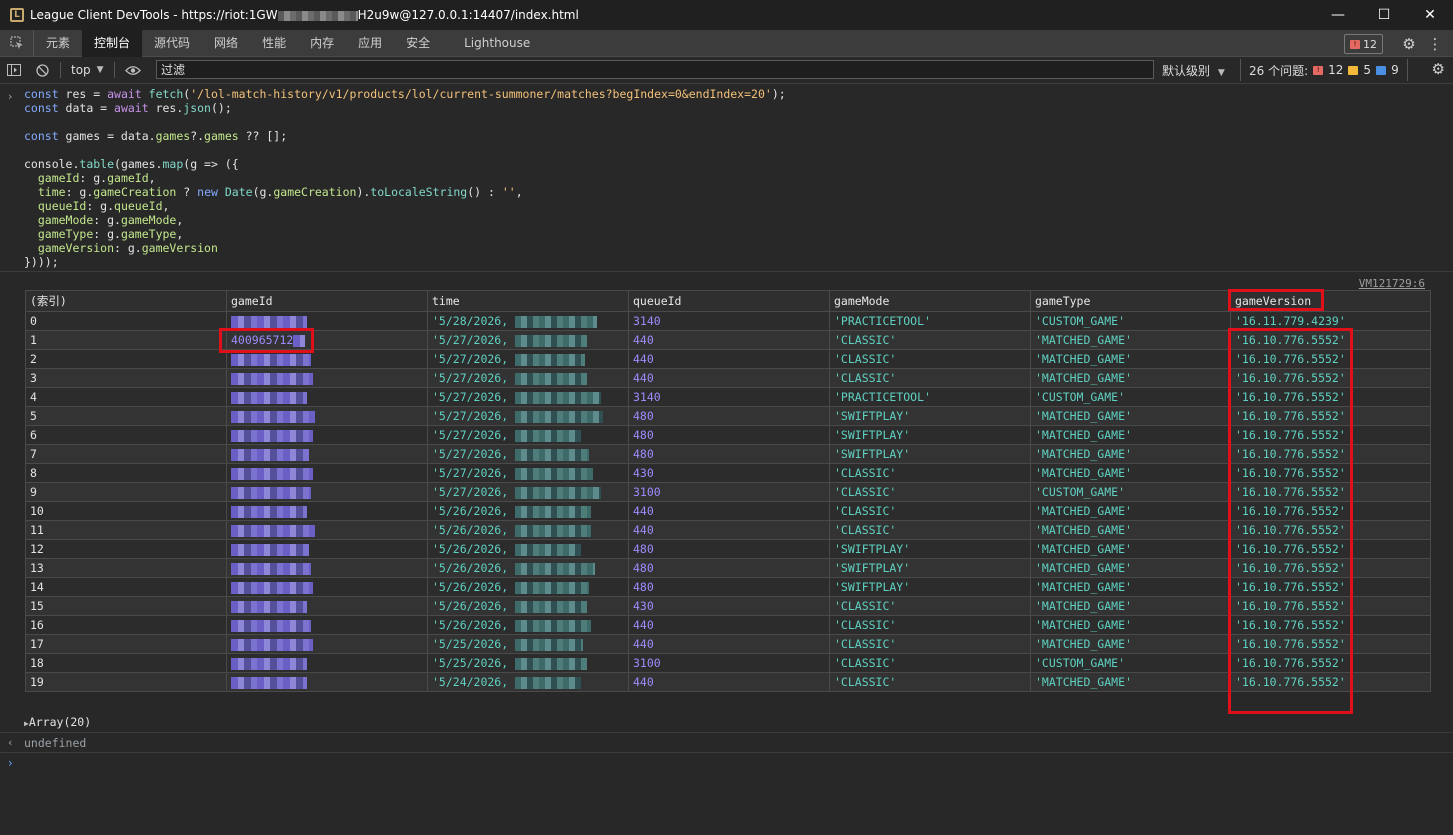 The image size is (1453, 835). Describe the element at coordinates (1395, 70) in the screenshot. I see `issues-blue-count: 9` at that location.